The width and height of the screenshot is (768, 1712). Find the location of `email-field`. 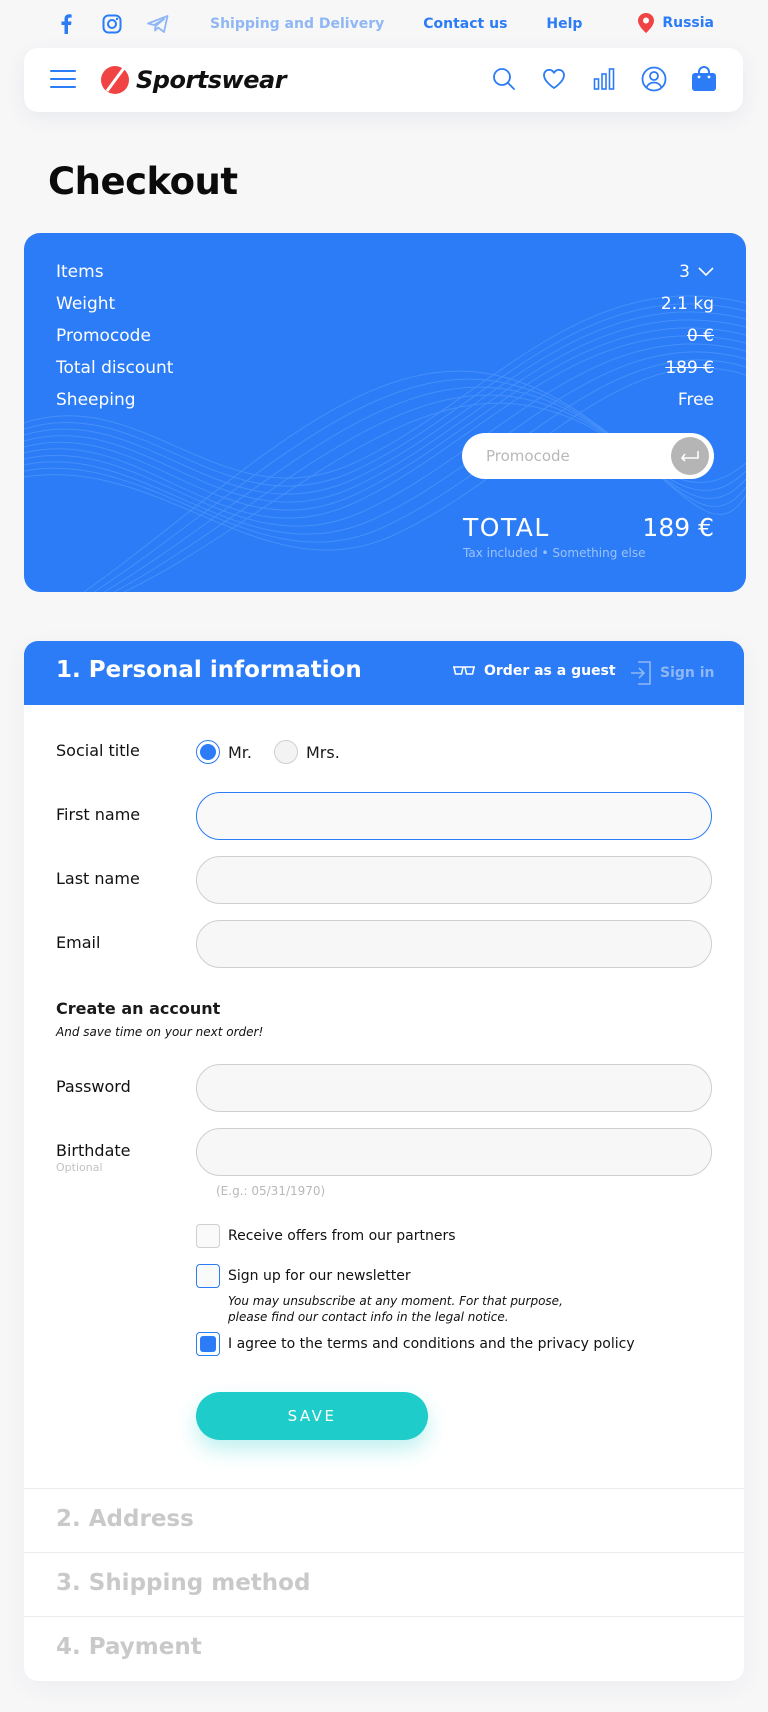

email-field is located at coordinates (454, 944).